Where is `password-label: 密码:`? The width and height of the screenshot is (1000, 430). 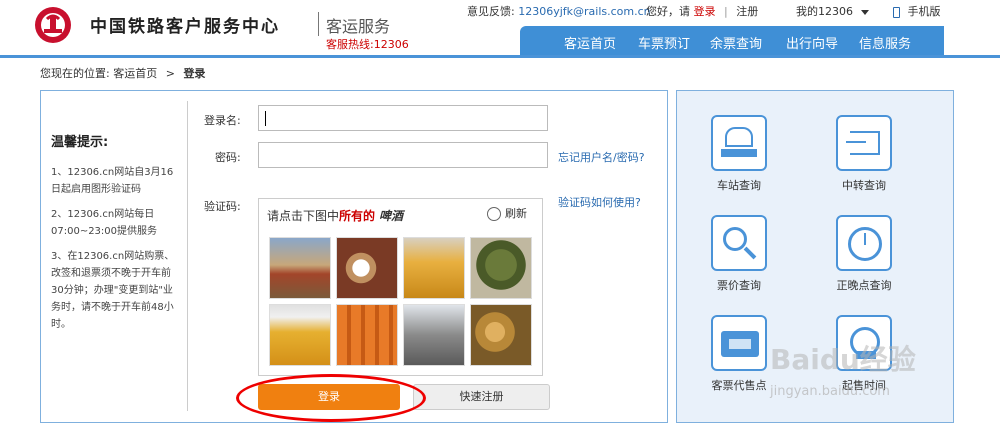 password-label: 密码: is located at coordinates (228, 157).